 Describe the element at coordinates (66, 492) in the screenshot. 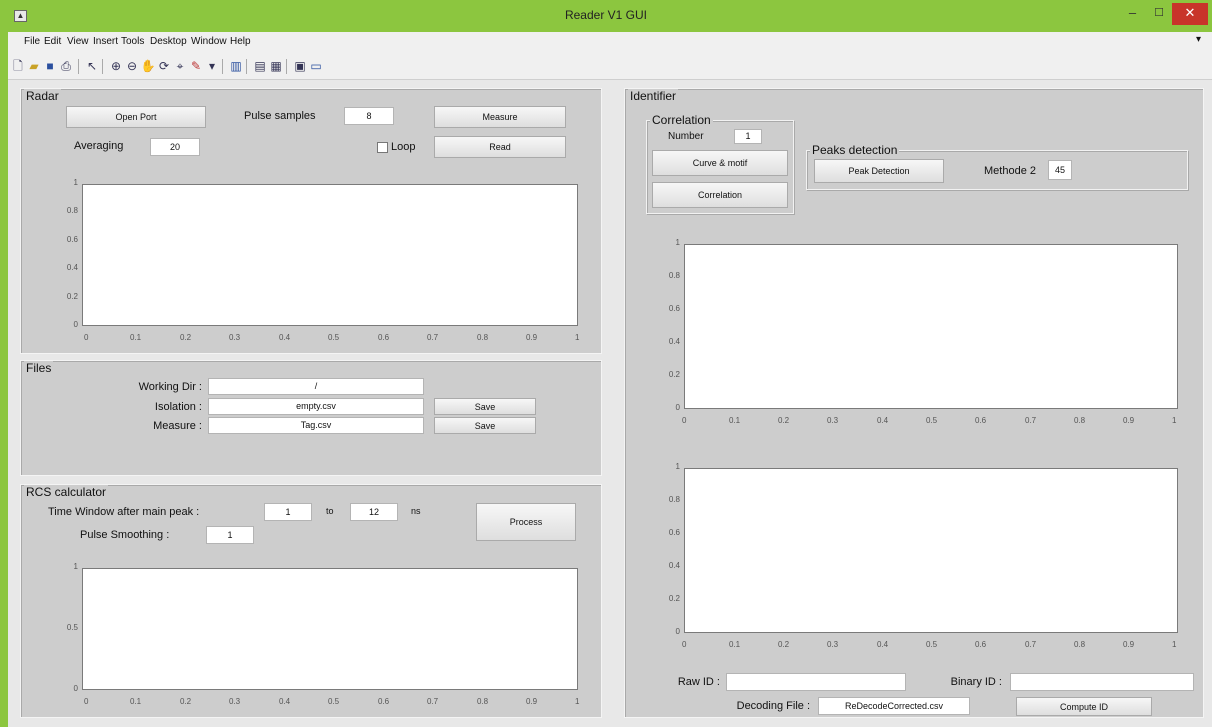

I see `rcs-panel-title: RCS calculator` at that location.